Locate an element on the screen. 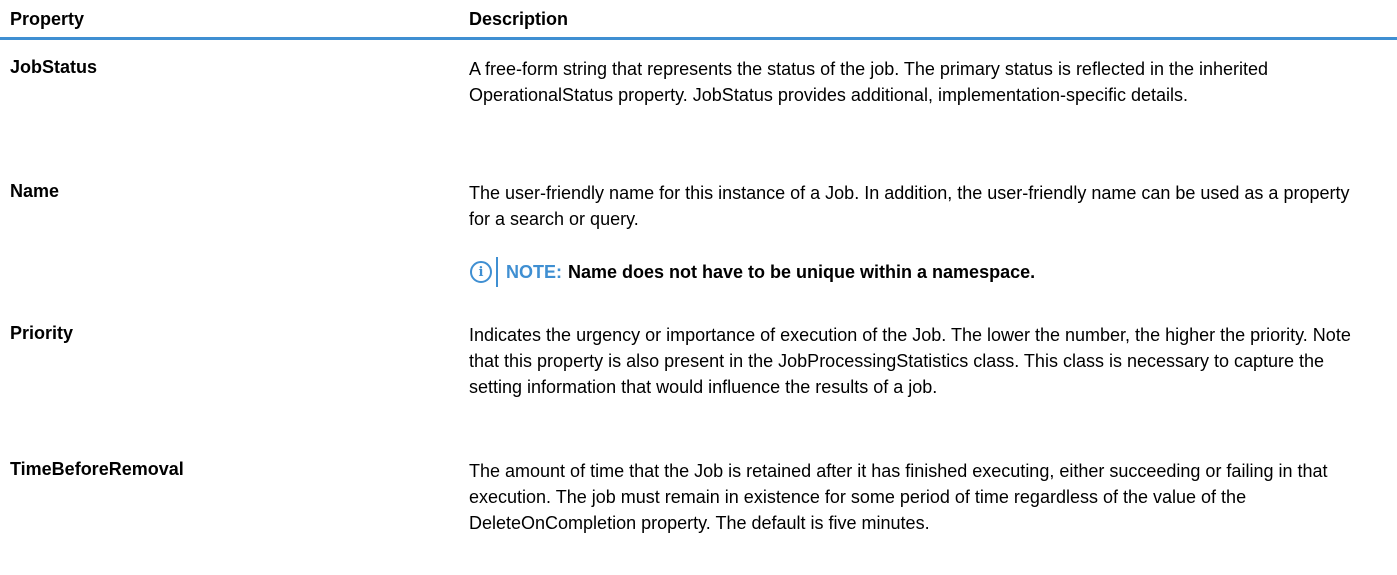  property-name: Name is located at coordinates (35, 191).